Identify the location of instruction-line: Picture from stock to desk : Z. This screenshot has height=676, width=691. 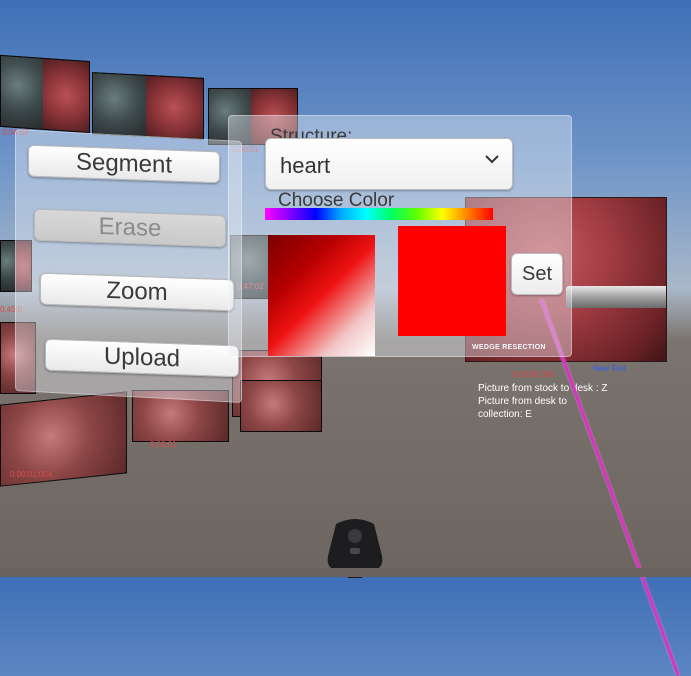
(543, 388).